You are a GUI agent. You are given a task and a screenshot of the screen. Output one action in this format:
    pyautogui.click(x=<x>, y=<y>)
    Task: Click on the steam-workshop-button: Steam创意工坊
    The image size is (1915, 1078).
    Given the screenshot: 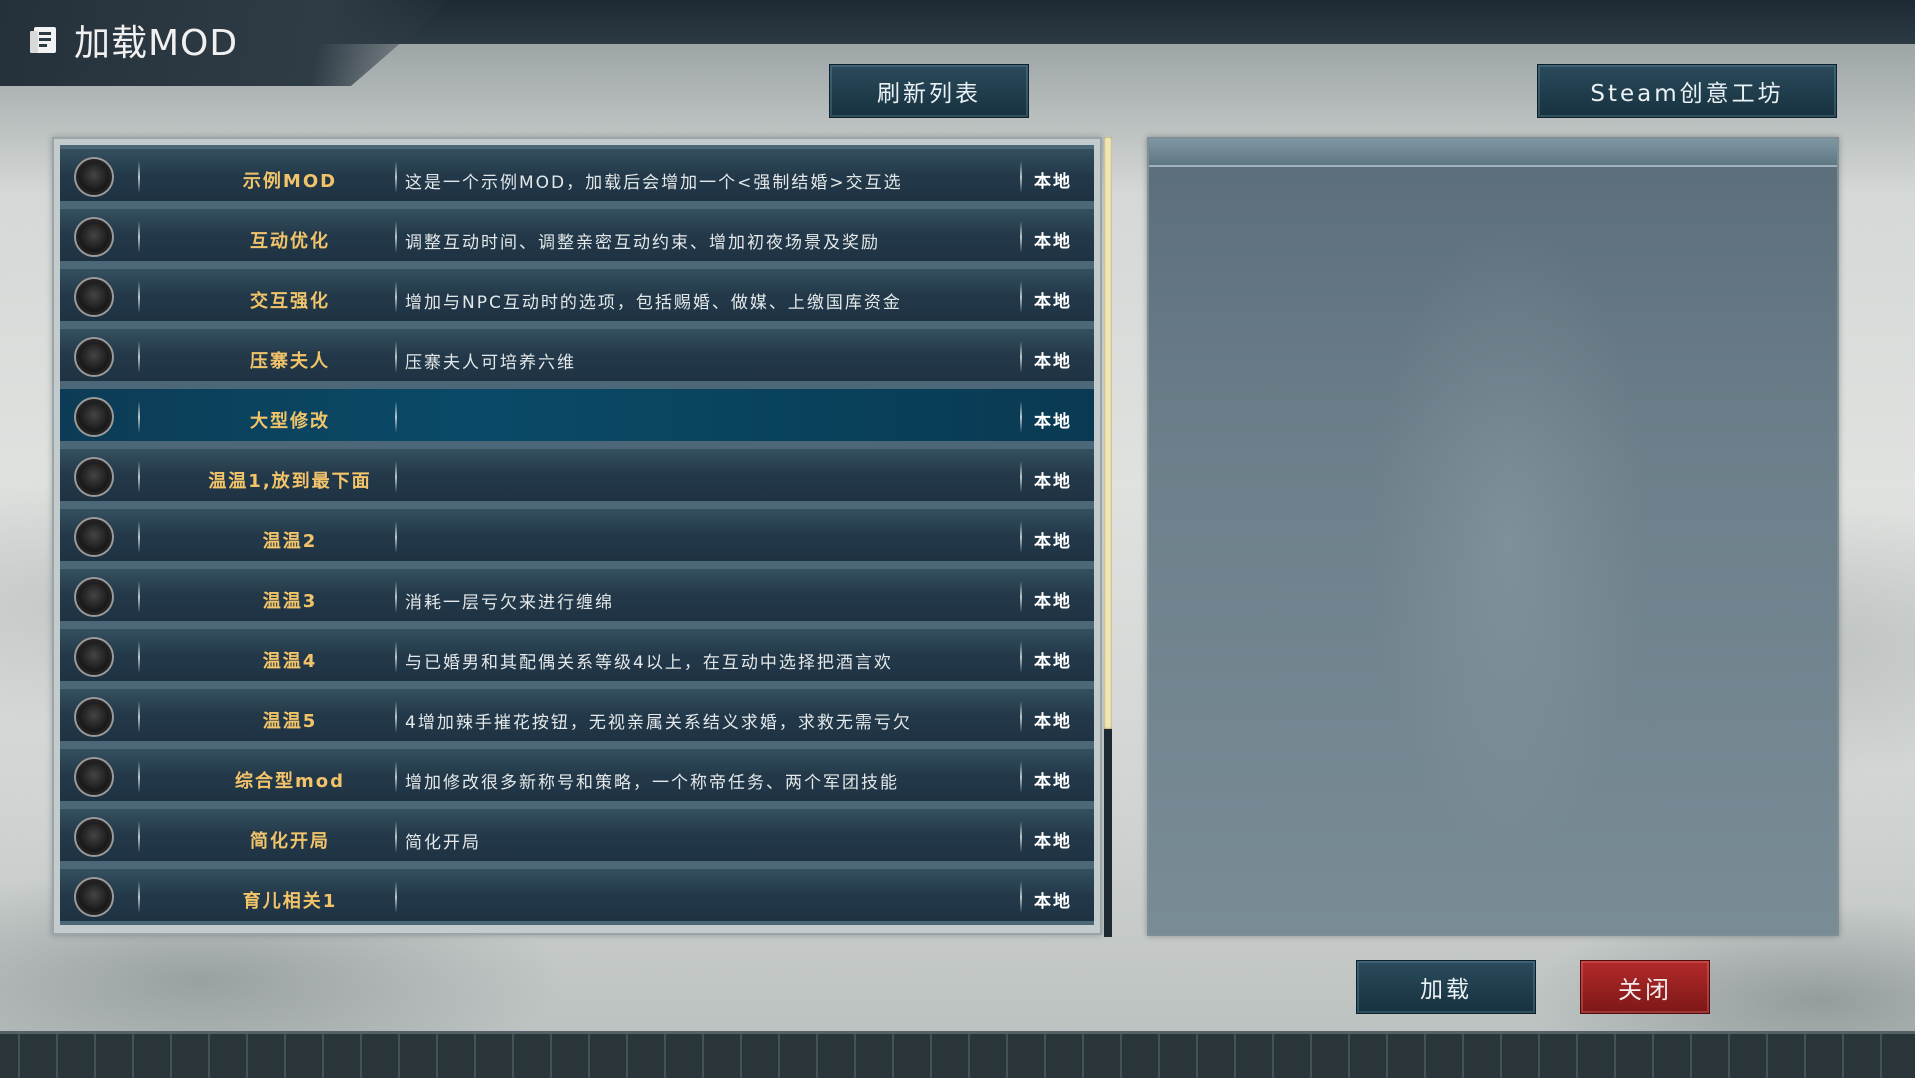 What is the action you would take?
    pyautogui.click(x=1687, y=91)
    